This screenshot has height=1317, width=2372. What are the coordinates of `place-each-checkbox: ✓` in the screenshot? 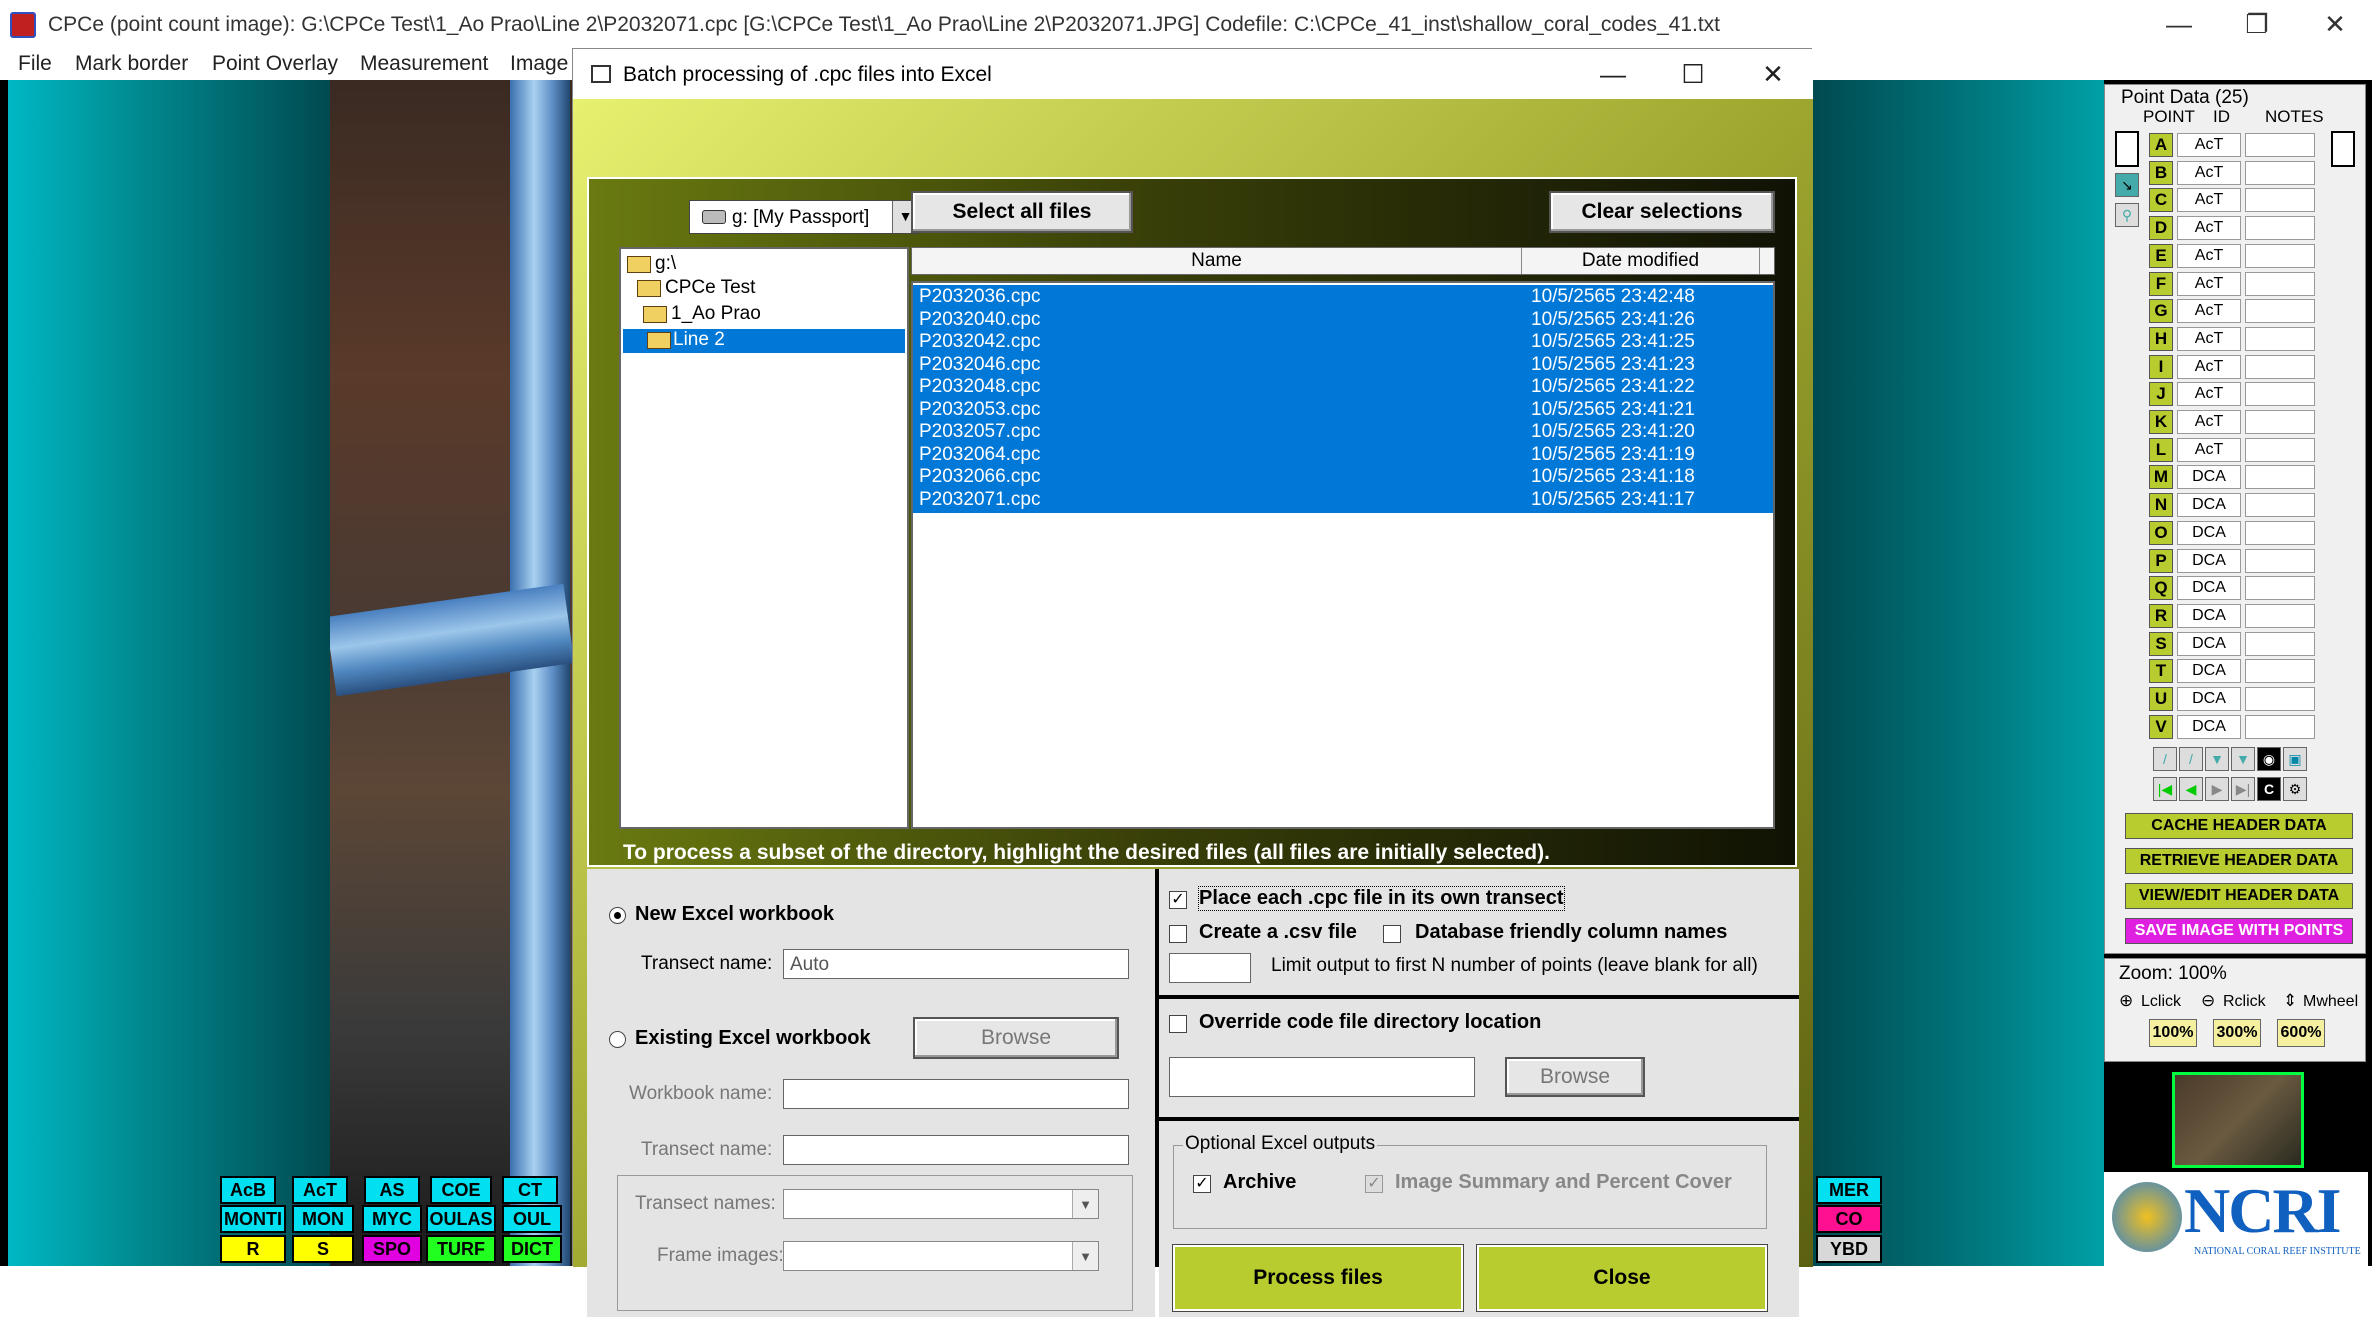 It's located at (1178, 900).